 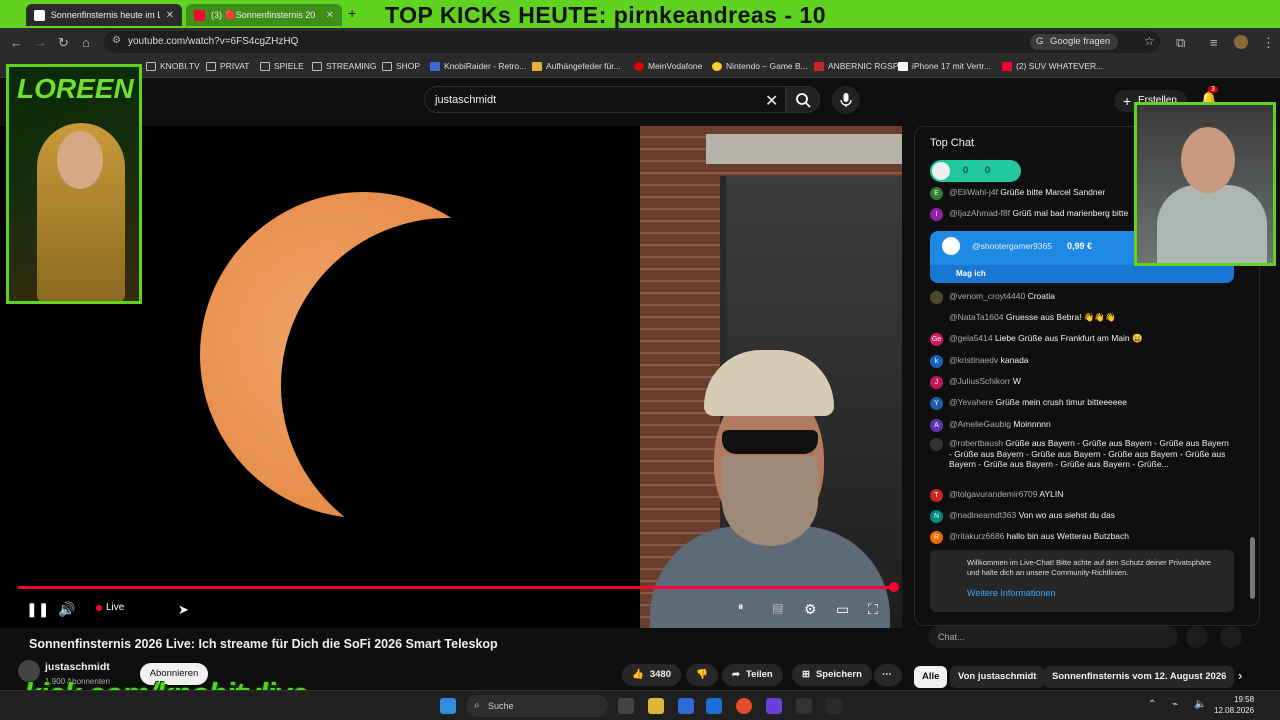 What do you see at coordinates (975, 171) in the screenshot?
I see `chat-poll: 0 0` at bounding box center [975, 171].